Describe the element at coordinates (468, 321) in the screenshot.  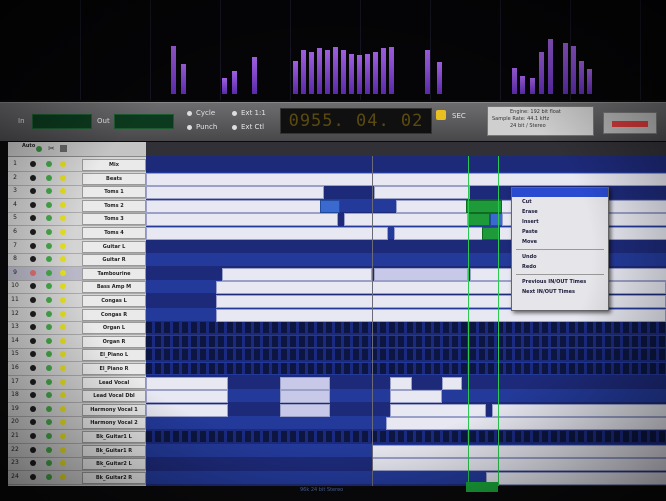
I see `in-marker-line` at that location.